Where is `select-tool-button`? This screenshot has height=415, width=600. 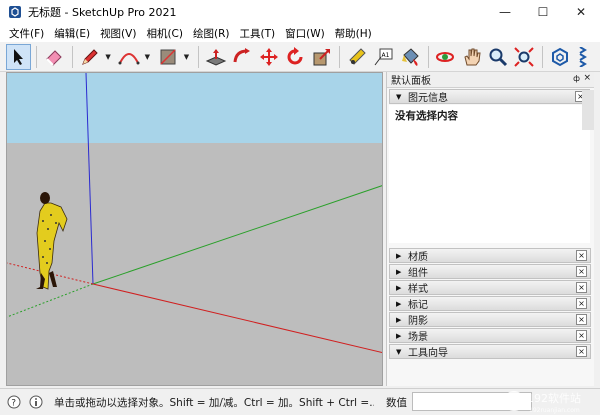
select-tool-button is located at coordinates (19, 56).